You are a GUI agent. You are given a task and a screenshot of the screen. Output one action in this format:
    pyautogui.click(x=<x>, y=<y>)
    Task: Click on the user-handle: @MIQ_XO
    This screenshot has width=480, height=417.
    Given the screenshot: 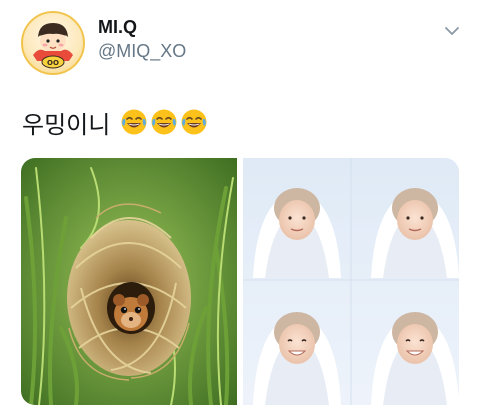 What is the action you would take?
    pyautogui.click(x=142, y=51)
    